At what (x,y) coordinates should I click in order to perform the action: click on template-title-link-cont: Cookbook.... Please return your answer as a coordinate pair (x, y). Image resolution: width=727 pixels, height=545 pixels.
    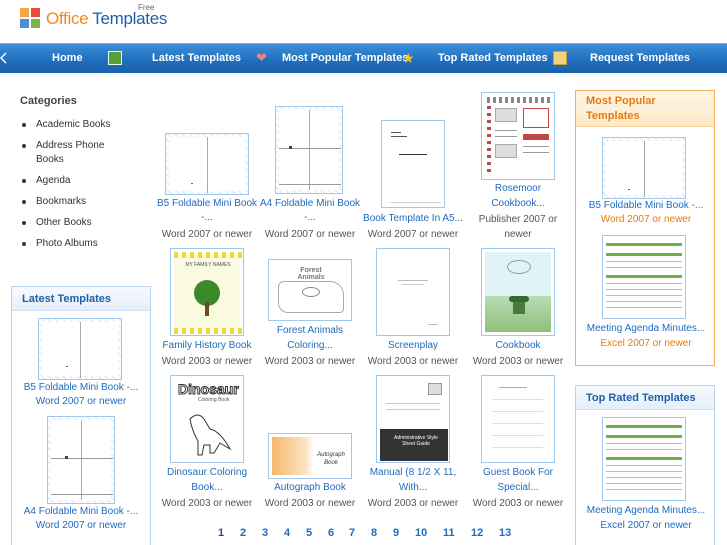
    Looking at the image, I should click on (518, 203).